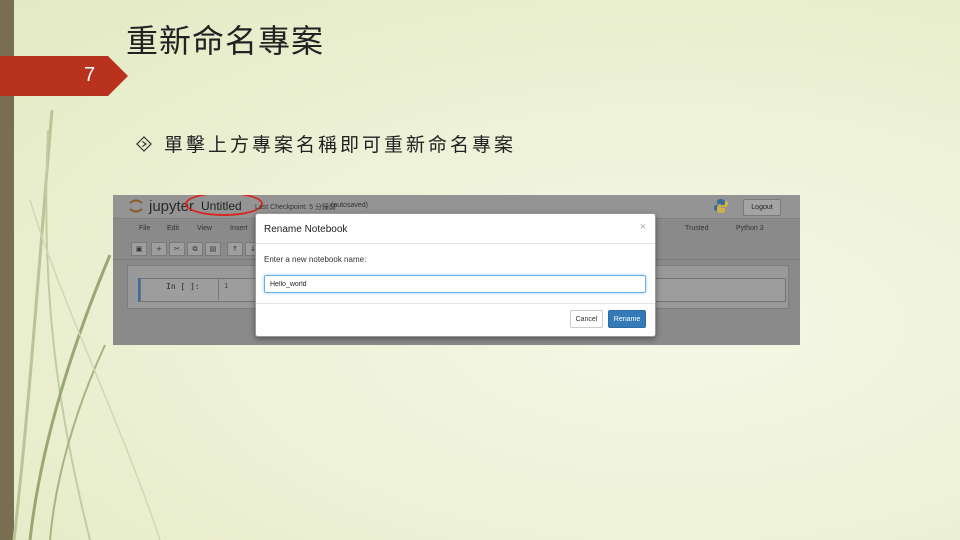 The image size is (960, 540). I want to click on save-icon: ▣, so click(139, 249).